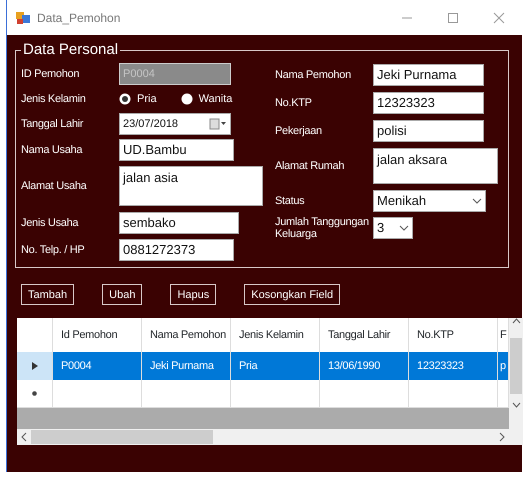  What do you see at coordinates (215, 99) in the screenshot?
I see `radio-label: Wanita` at bounding box center [215, 99].